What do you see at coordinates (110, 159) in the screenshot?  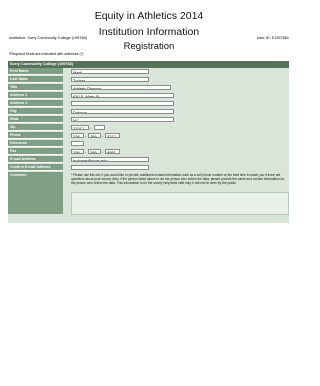 I see `email-input: tuckerm@surry.edu` at bounding box center [110, 159].